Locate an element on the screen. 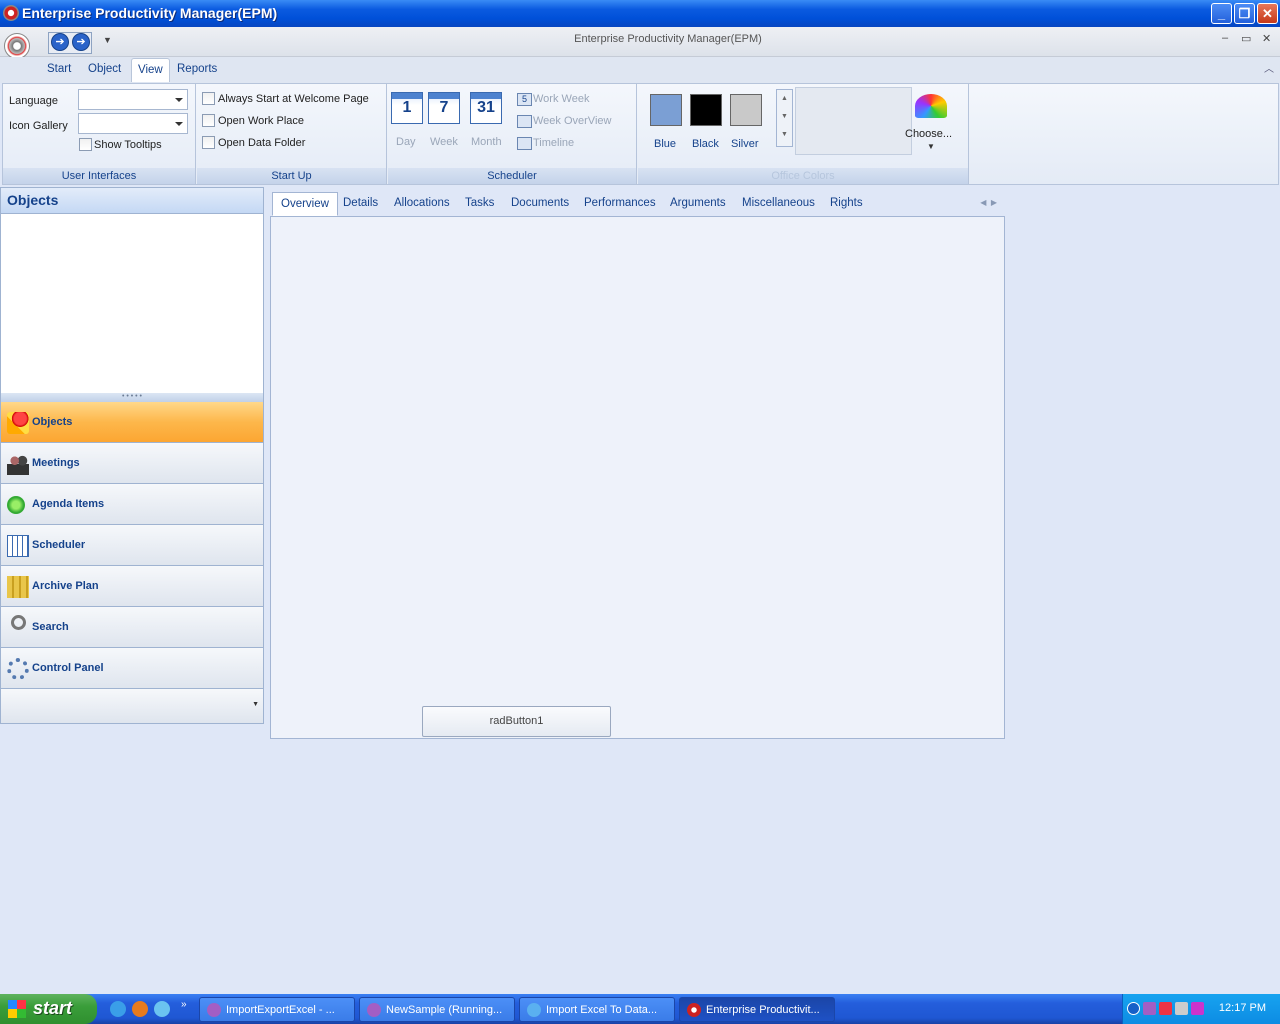  start-button: start is located at coordinates (48, 1009).